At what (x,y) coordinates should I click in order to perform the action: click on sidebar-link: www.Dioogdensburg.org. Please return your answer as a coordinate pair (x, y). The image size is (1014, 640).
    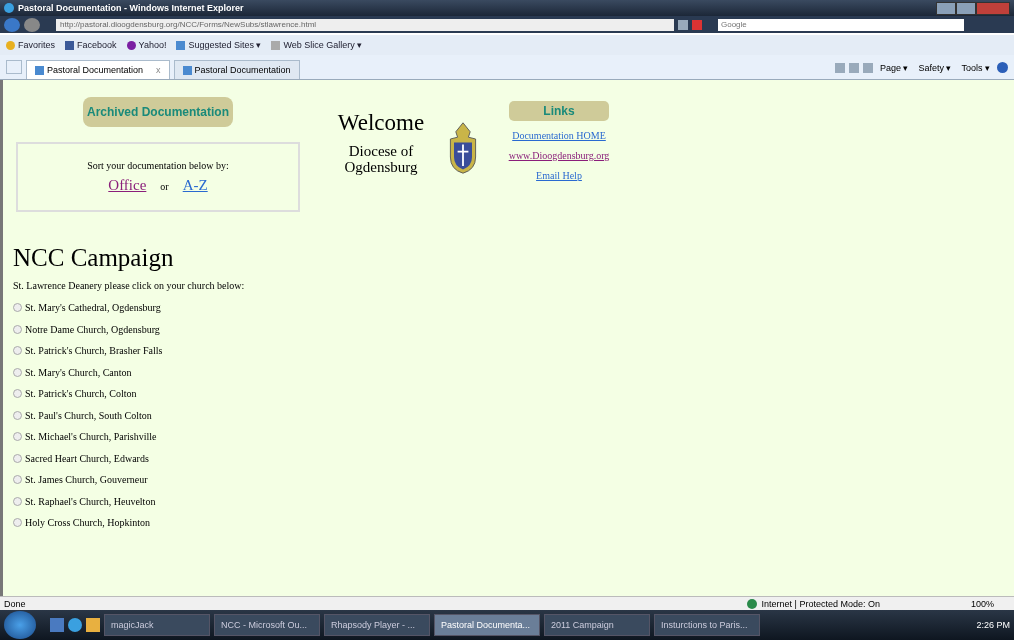
    Looking at the image, I should click on (559, 155).